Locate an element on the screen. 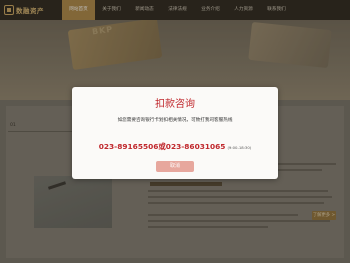 The image size is (350, 263). hotline-phone-2: 023-86031065 is located at coordinates (196, 146).